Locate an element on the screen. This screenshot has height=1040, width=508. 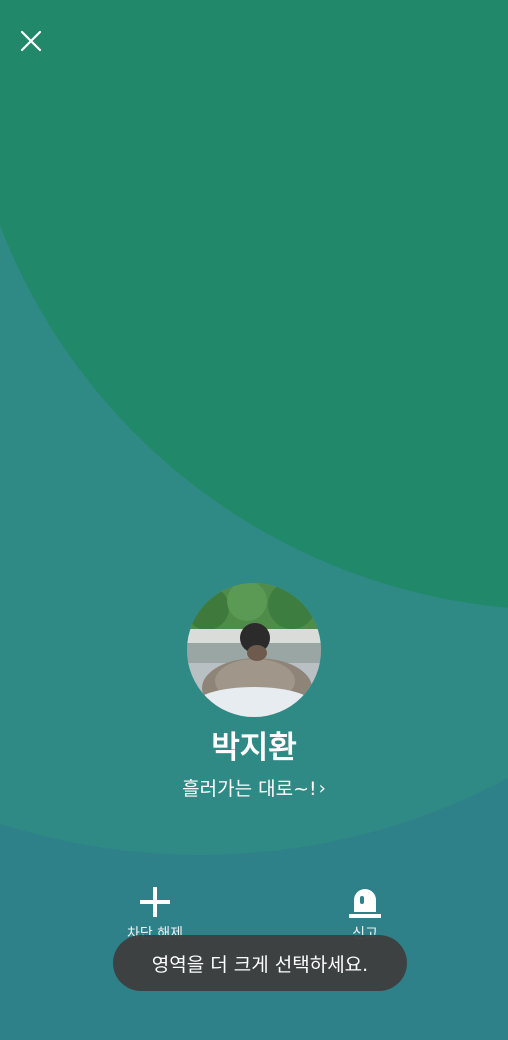
close-button is located at coordinates (31, 41).